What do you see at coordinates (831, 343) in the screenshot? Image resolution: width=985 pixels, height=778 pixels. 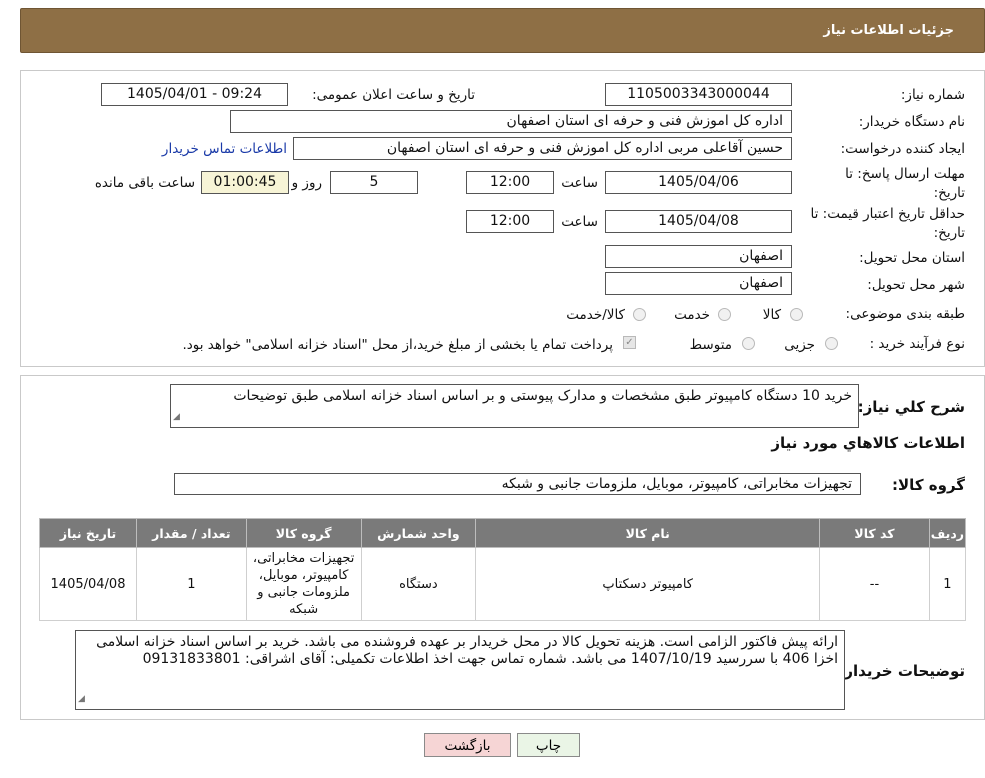 I see `process-radio-minor` at bounding box center [831, 343].